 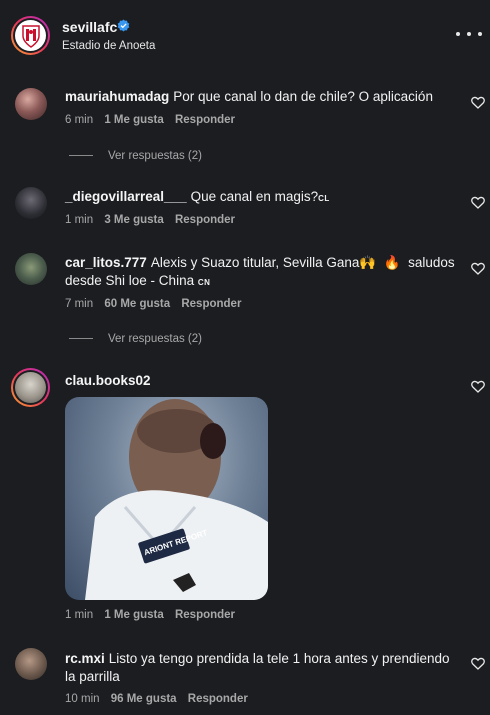 I want to click on header-username: sevillafc, so click(x=89, y=27).